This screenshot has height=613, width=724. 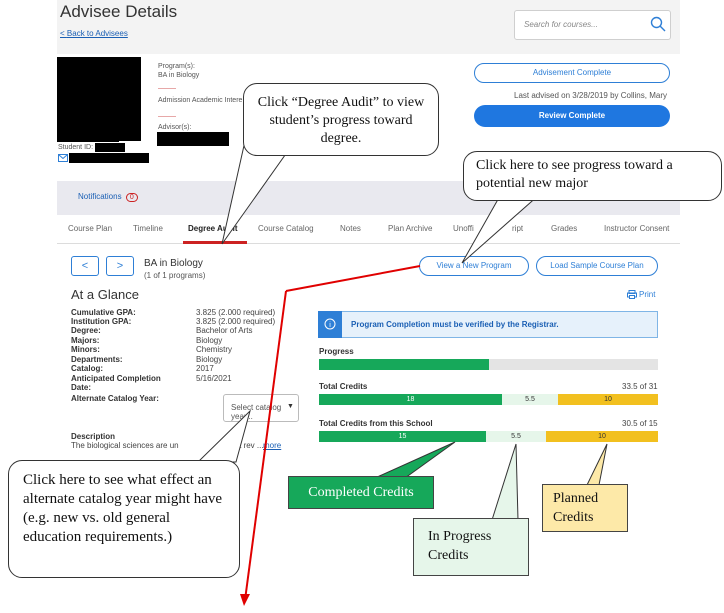 What do you see at coordinates (564, 228) in the screenshot?
I see `tab-grades: Grades` at bounding box center [564, 228].